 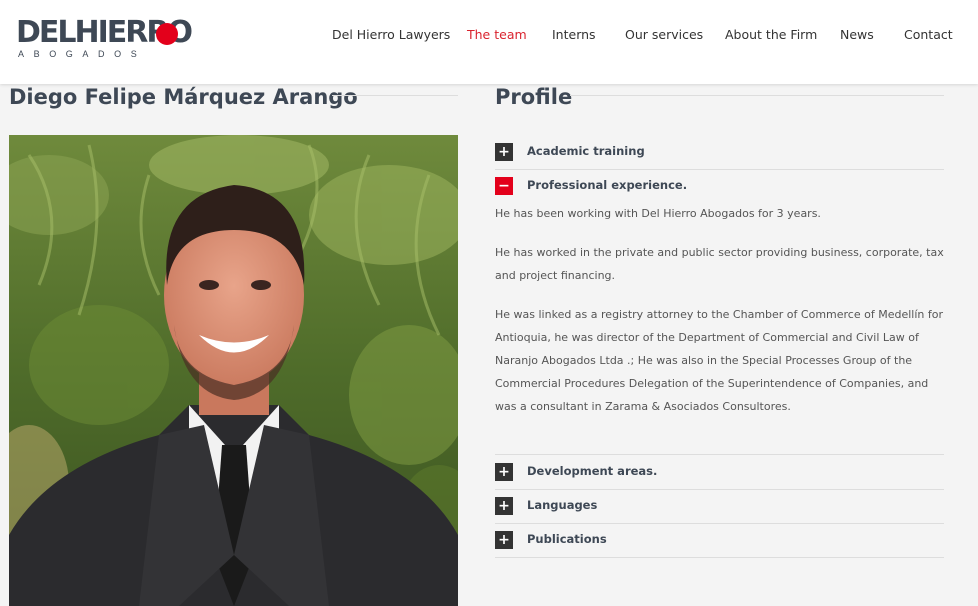 I want to click on accordion-label: Academic training, so click(x=586, y=151).